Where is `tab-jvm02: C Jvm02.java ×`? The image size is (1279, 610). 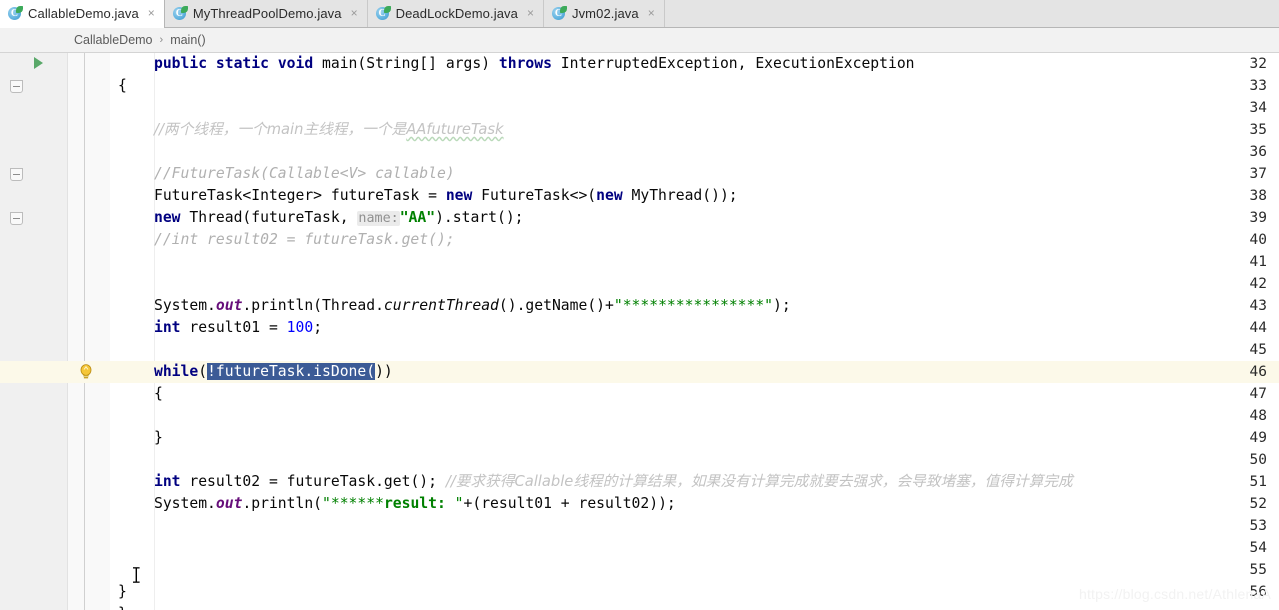
tab-jvm02: C Jvm02.java × is located at coordinates (604, 13).